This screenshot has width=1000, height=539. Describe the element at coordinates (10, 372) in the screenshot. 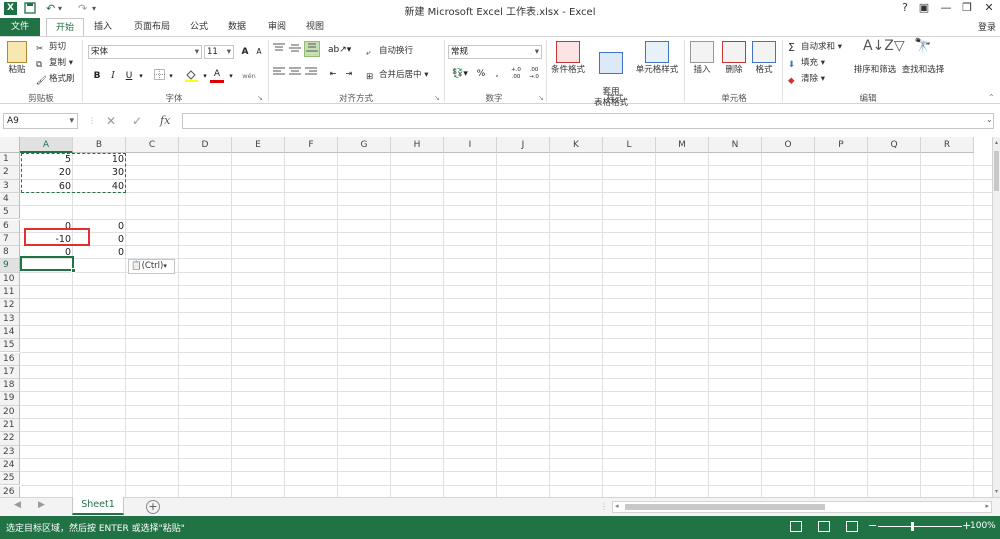

I see `row-header-17: 17` at that location.